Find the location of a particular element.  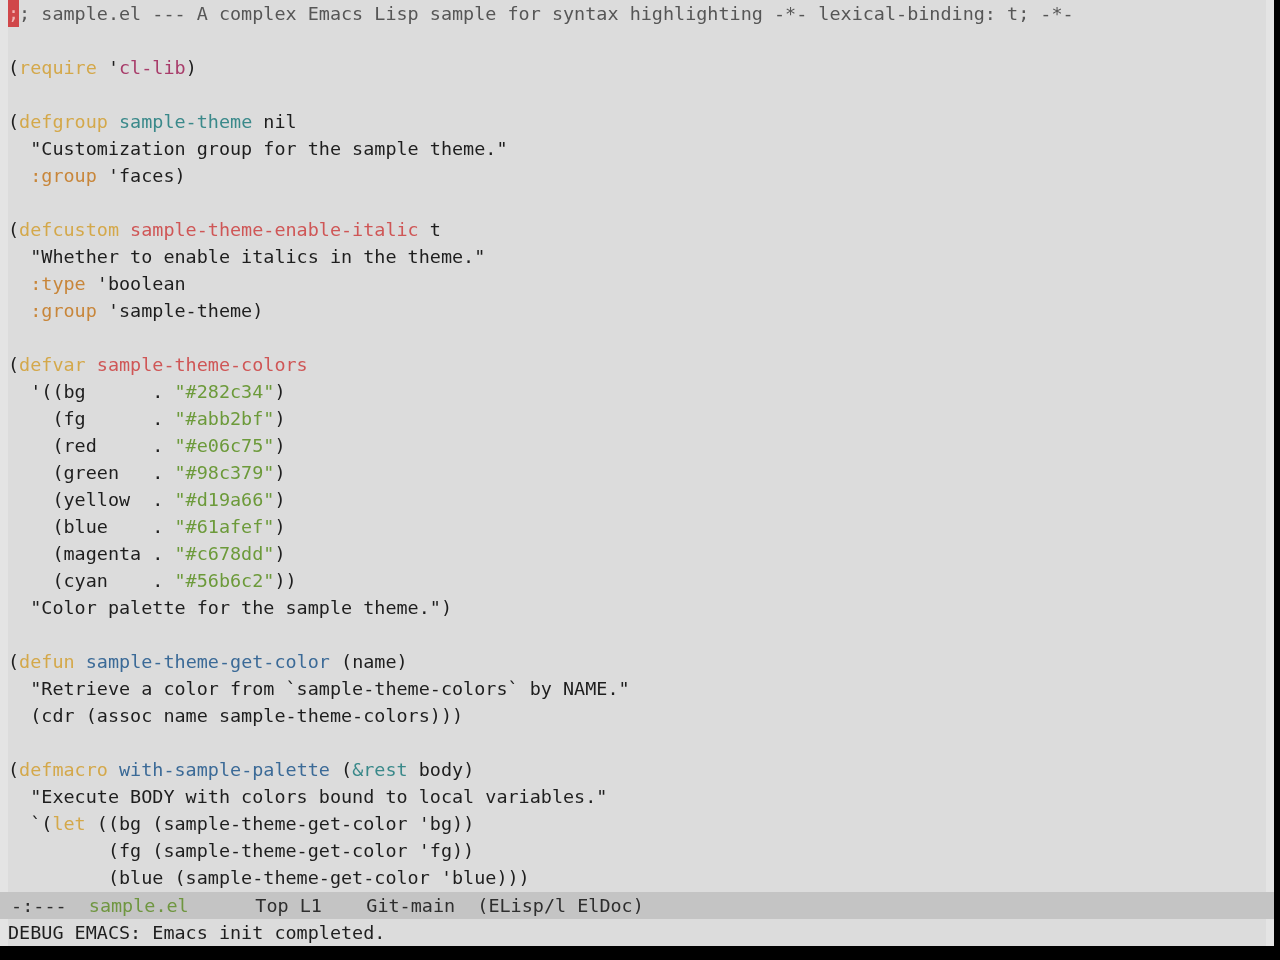

code-line: (defcustom sample-theme-enable-italic t is located at coordinates (224, 230).